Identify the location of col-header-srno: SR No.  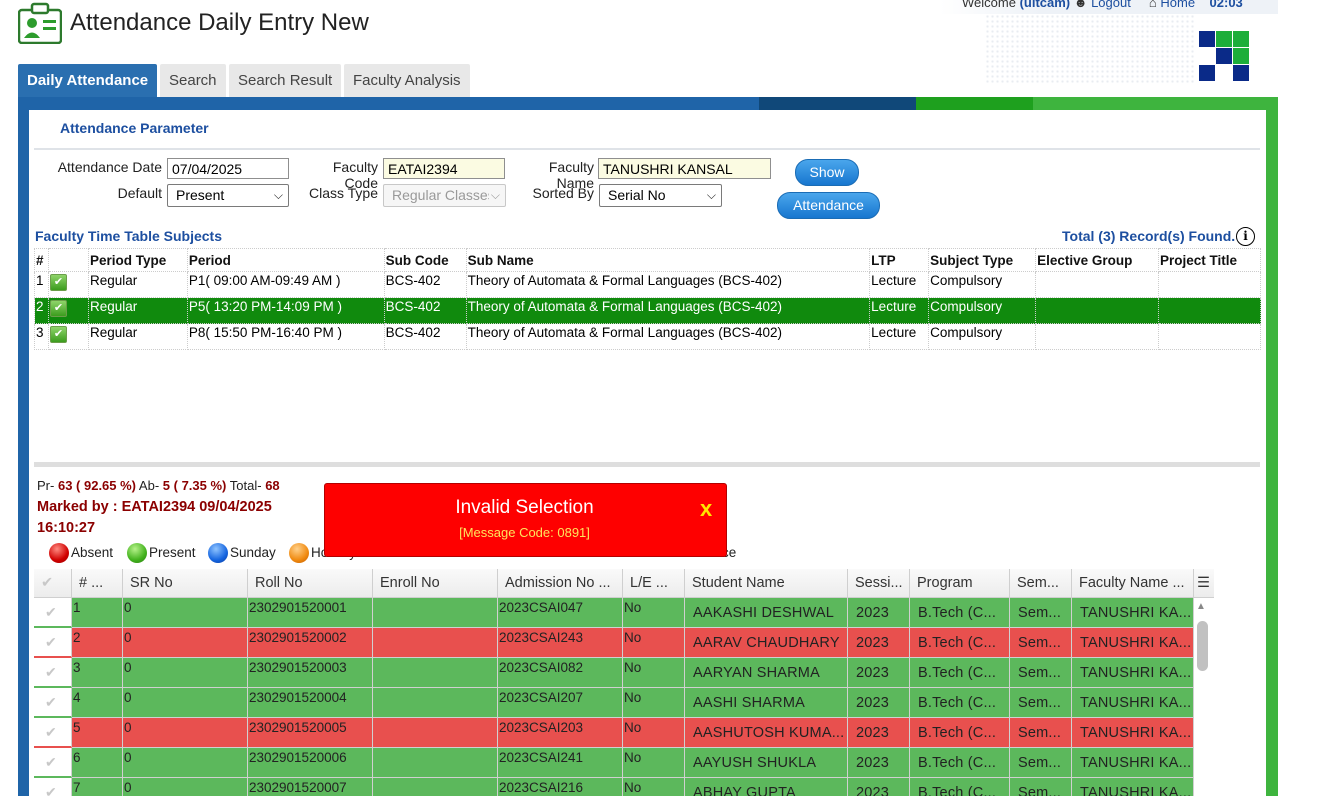
(185, 583).